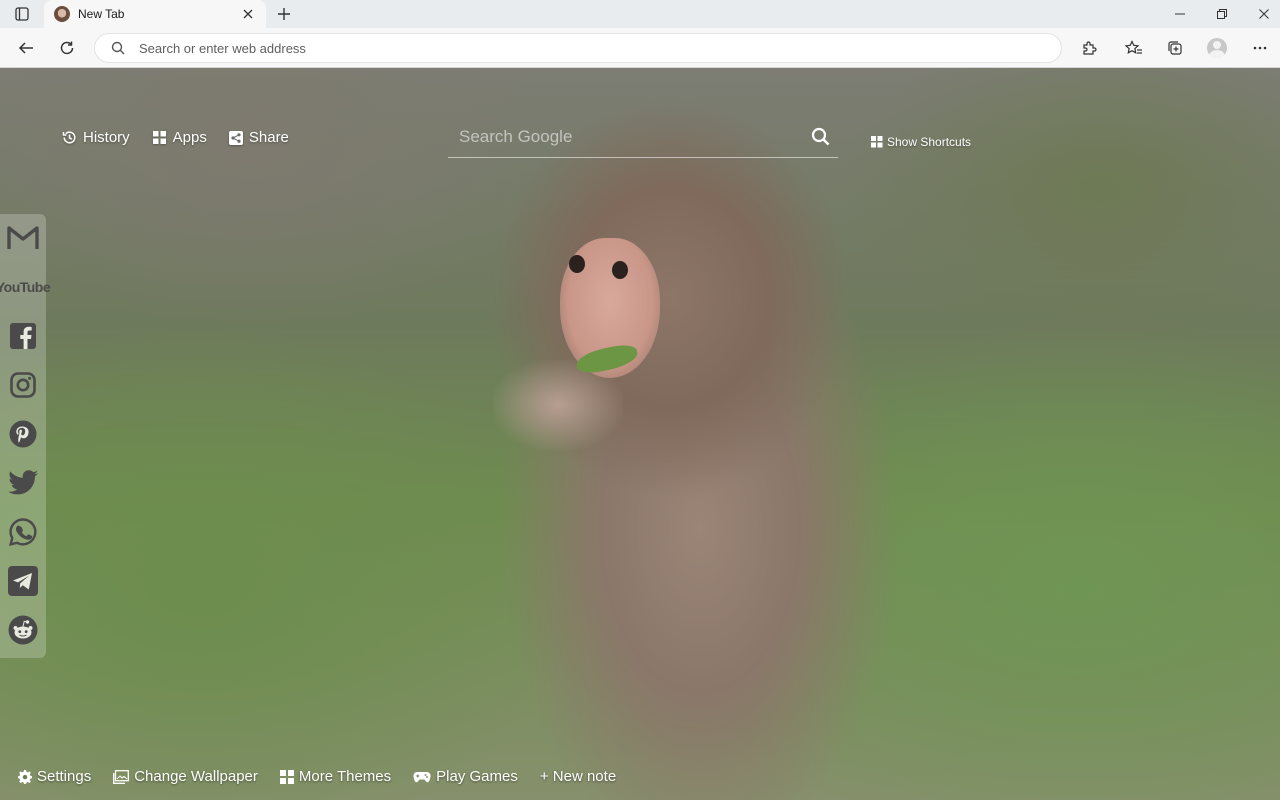 This screenshot has height=800, width=1280. I want to click on share-link: Share, so click(258, 137).